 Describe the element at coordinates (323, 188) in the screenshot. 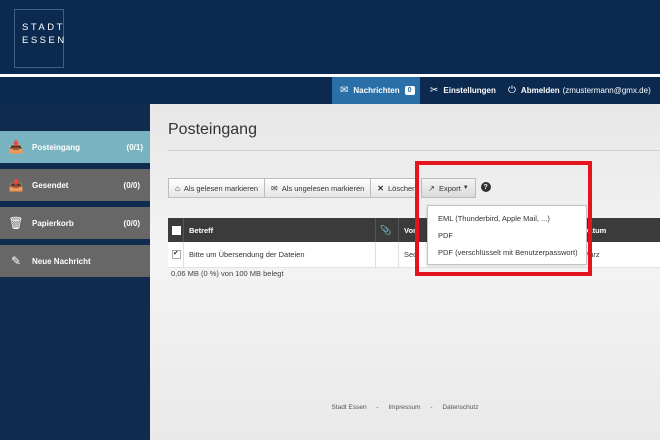

I see `mark-unread-label: Als ungelesen markieren` at that location.